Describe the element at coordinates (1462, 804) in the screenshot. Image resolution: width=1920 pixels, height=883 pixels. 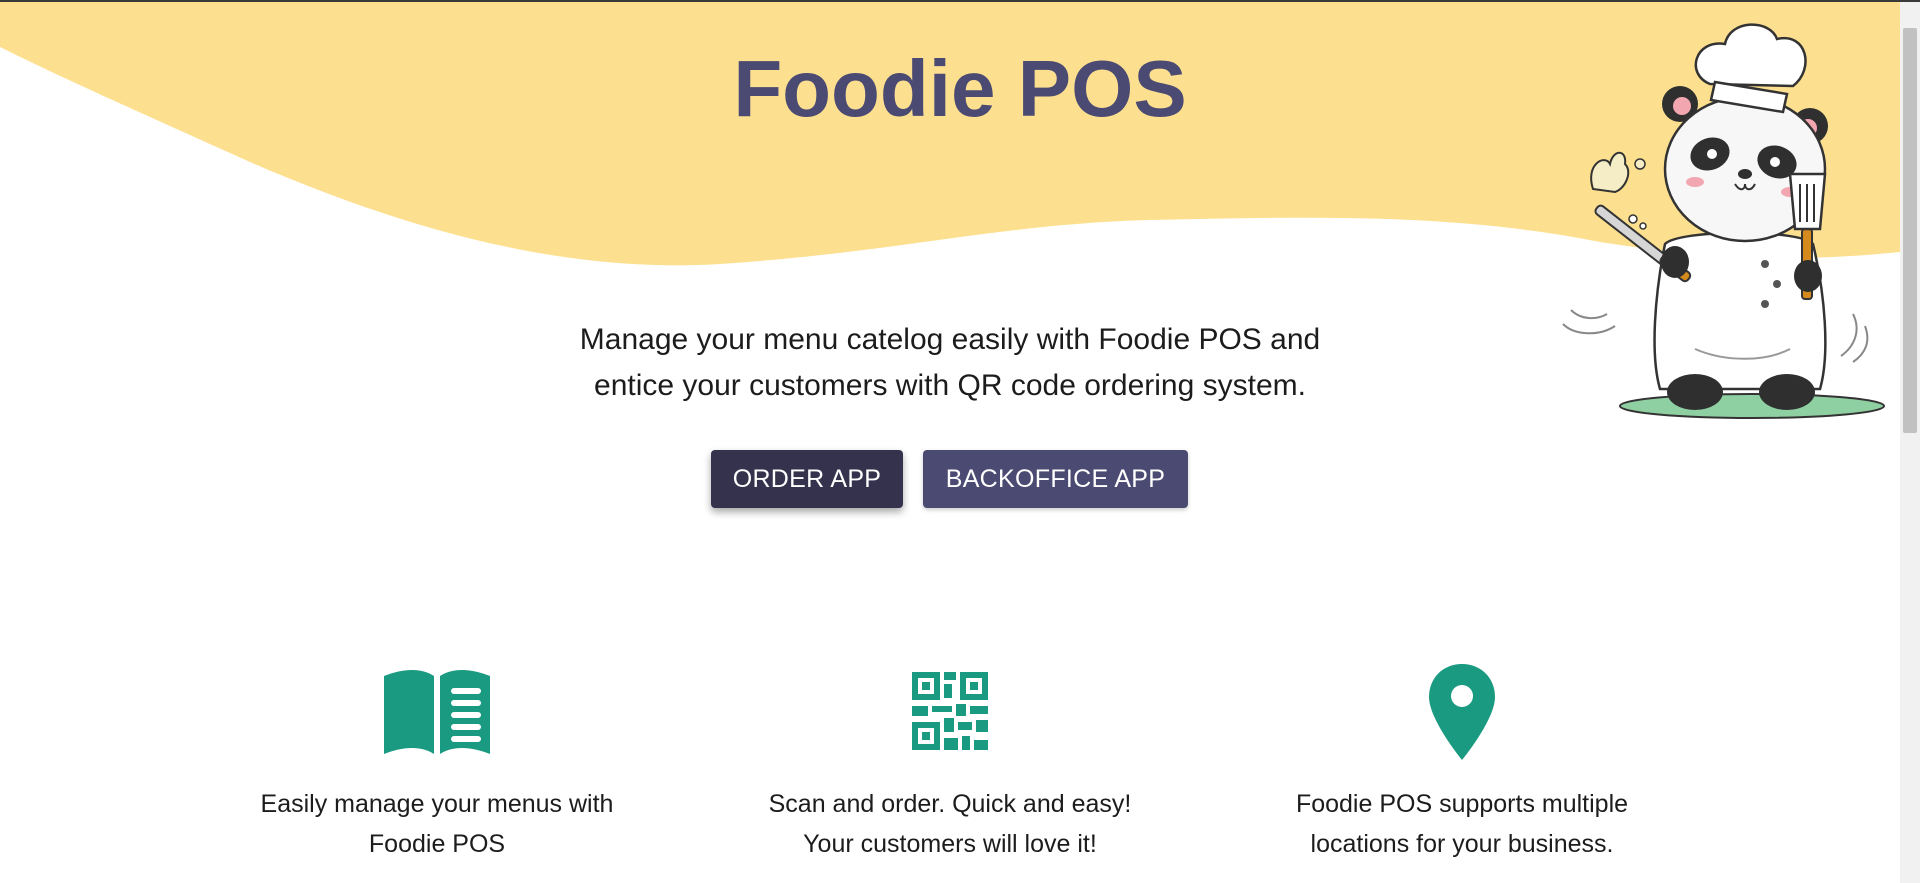
I see `feature-multi-location-line-1: Foodie POS supports multiple` at that location.